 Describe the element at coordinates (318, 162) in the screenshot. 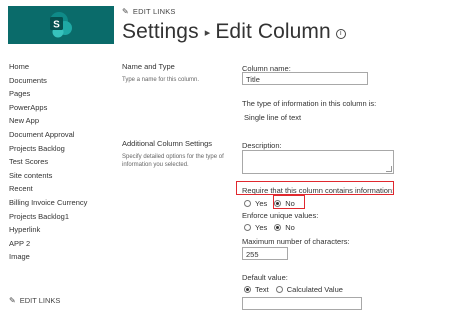

I see `description-textarea` at that location.